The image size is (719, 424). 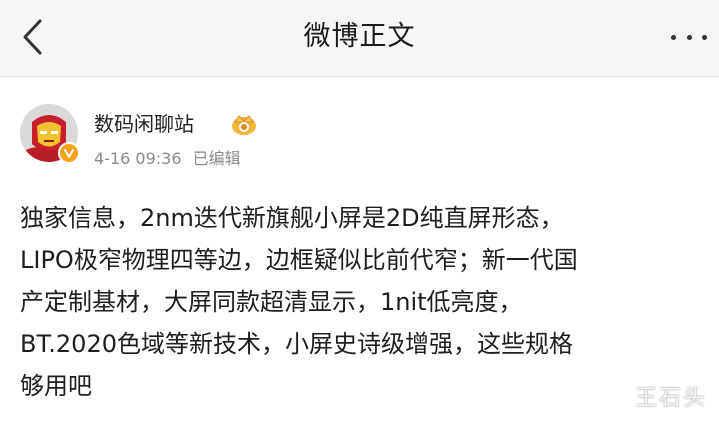 What do you see at coordinates (244, 124) in the screenshot?
I see `crown-badge-icon` at bounding box center [244, 124].